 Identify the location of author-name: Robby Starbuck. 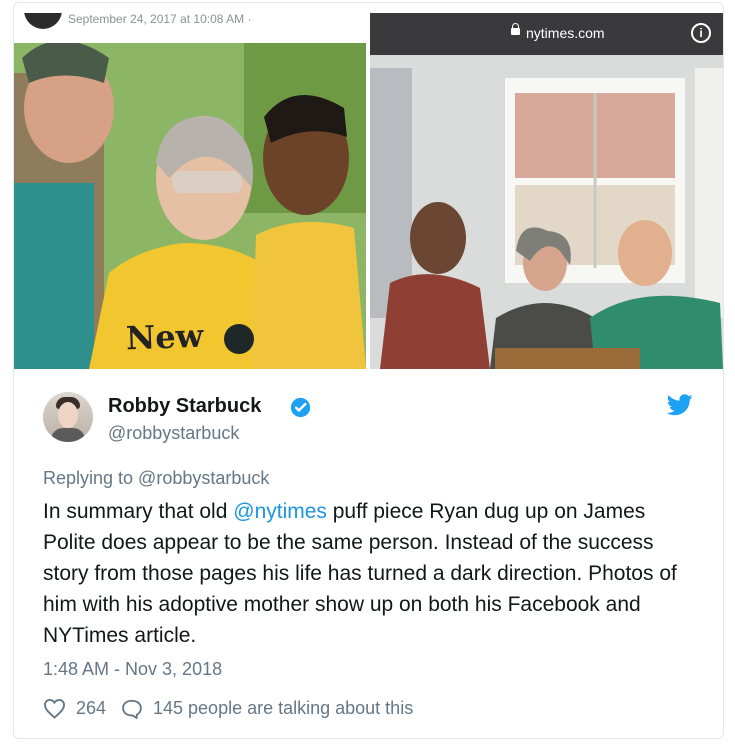
(184, 406).